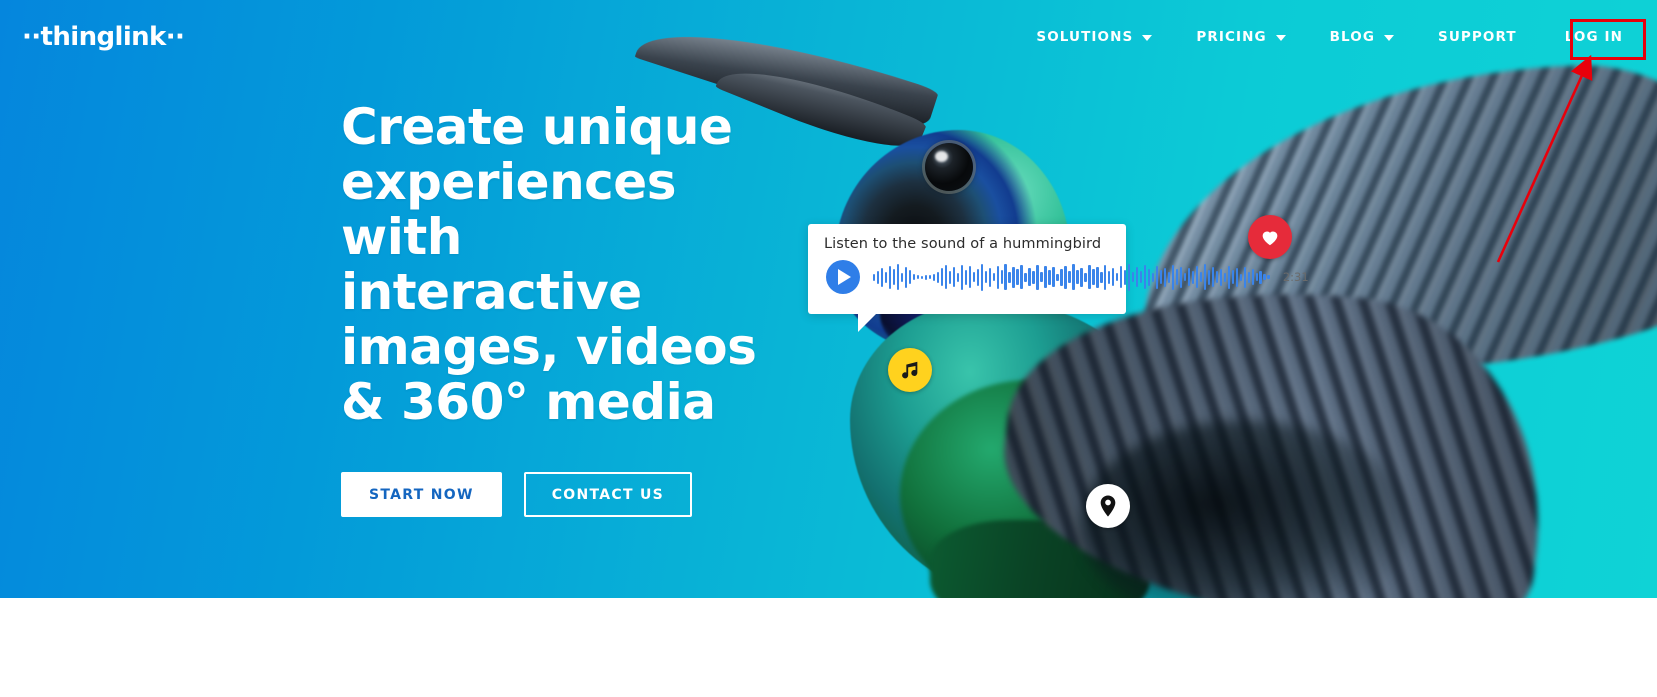 The width and height of the screenshot is (1657, 697). I want to click on nav-menu: SOLUTIONS PRICING BLOG SUPPORT LOG IN, so click(1331, 37).